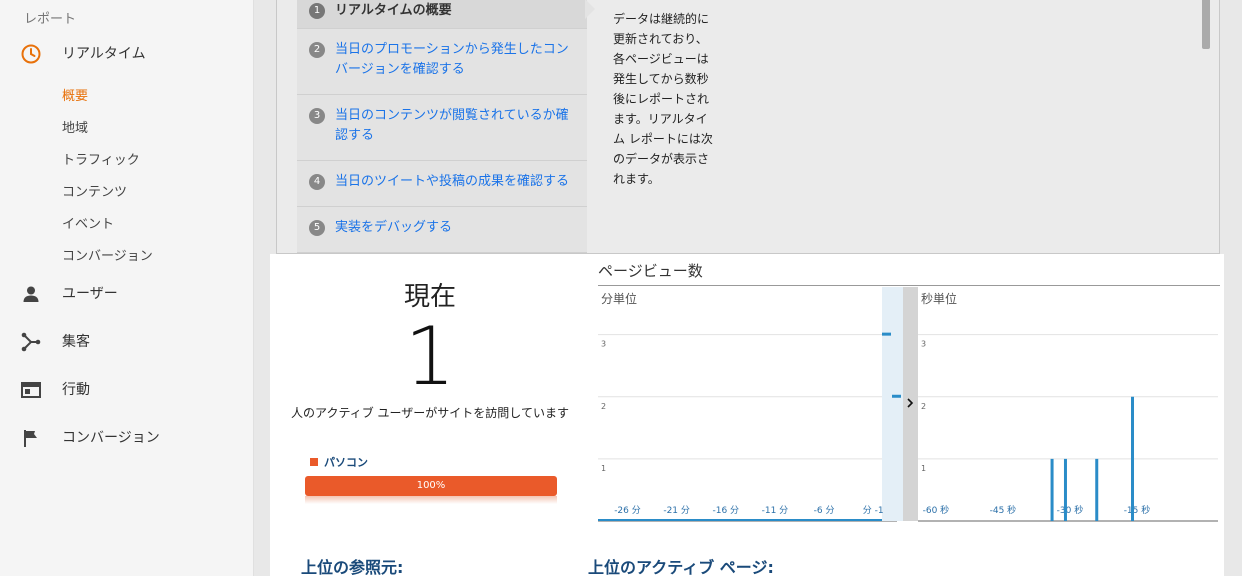 The height and width of the screenshot is (576, 1242). Describe the element at coordinates (452, 181) in the screenshot. I see `step-text: 当日のツイートや投稿の成果を確認する` at that location.